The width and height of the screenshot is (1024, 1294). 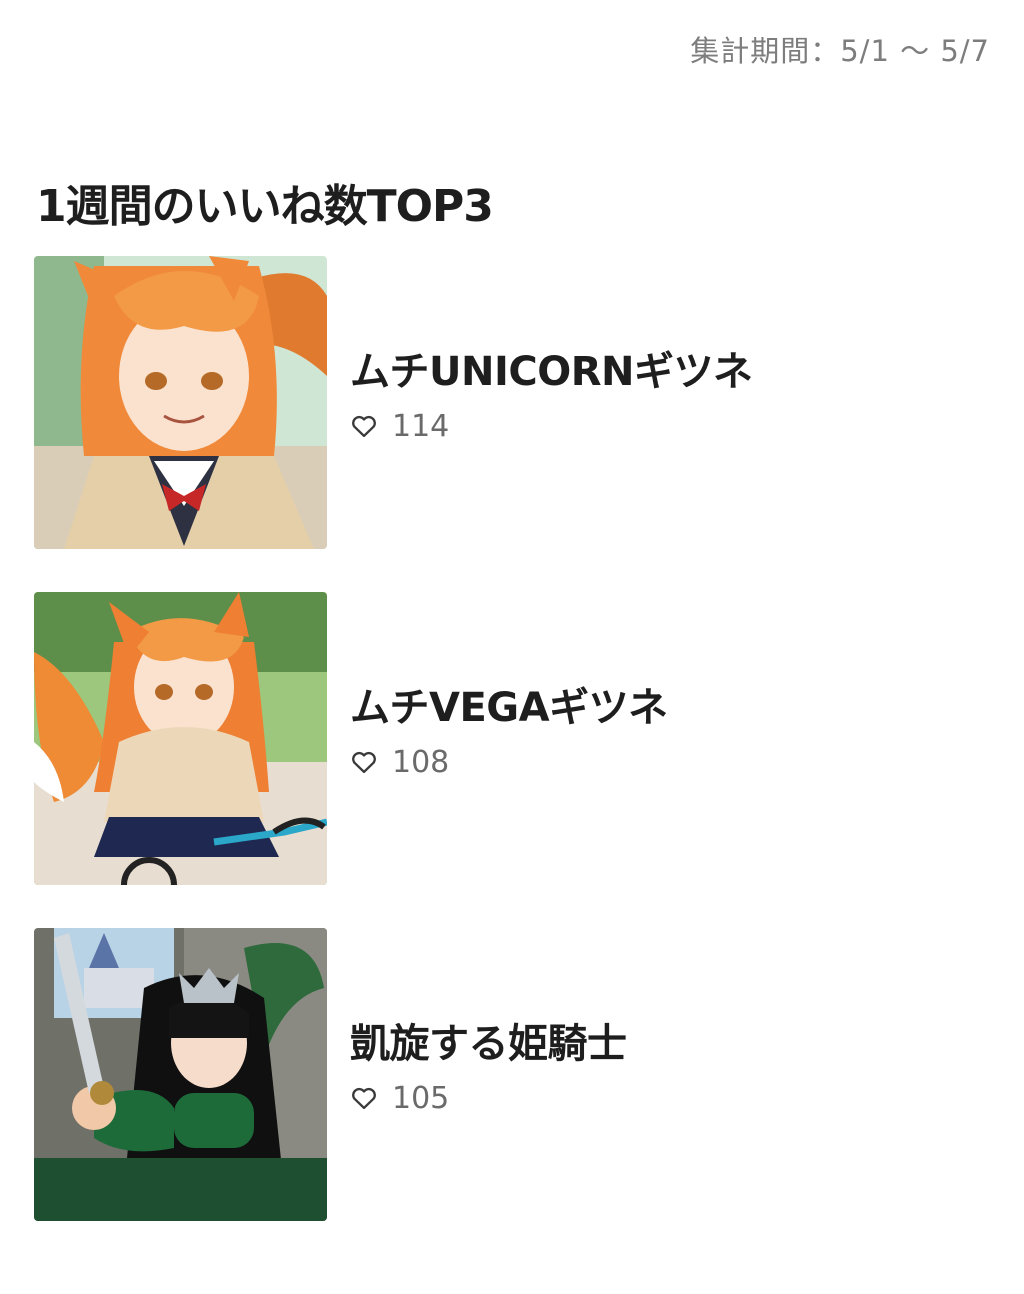 I want to click on section-title: 1週間のいいね数TOP3, so click(x=265, y=206).